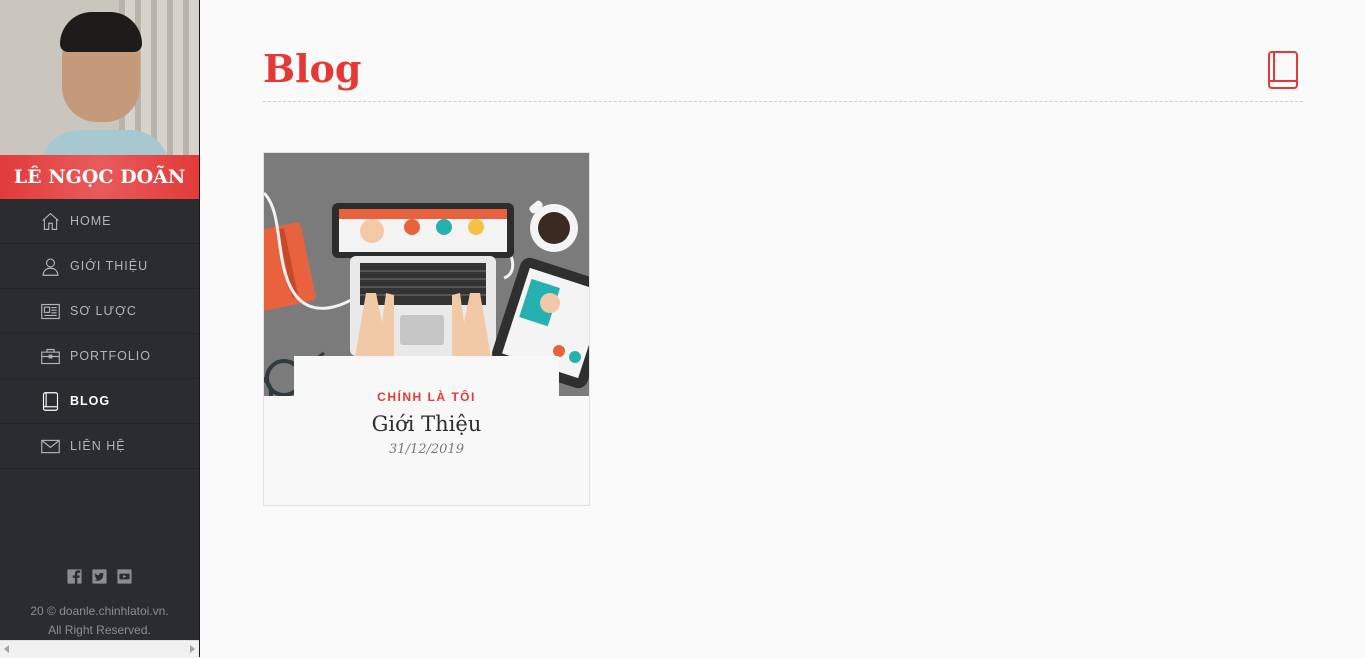 Image resolution: width=1366 pixels, height=658 pixels. I want to click on page-title: Blog, so click(312, 68).